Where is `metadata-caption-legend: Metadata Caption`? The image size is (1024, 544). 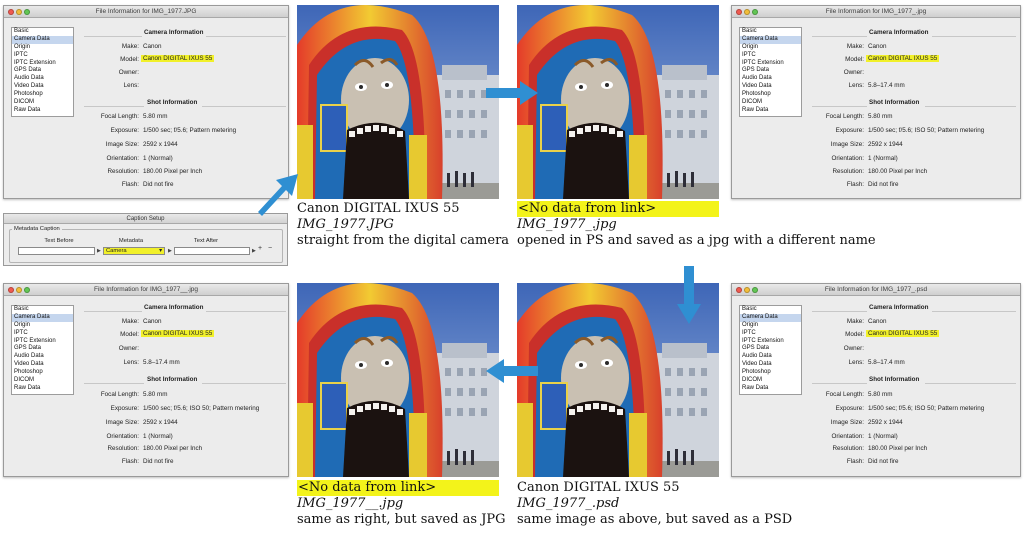 metadata-caption-legend: Metadata Caption is located at coordinates (37, 229).